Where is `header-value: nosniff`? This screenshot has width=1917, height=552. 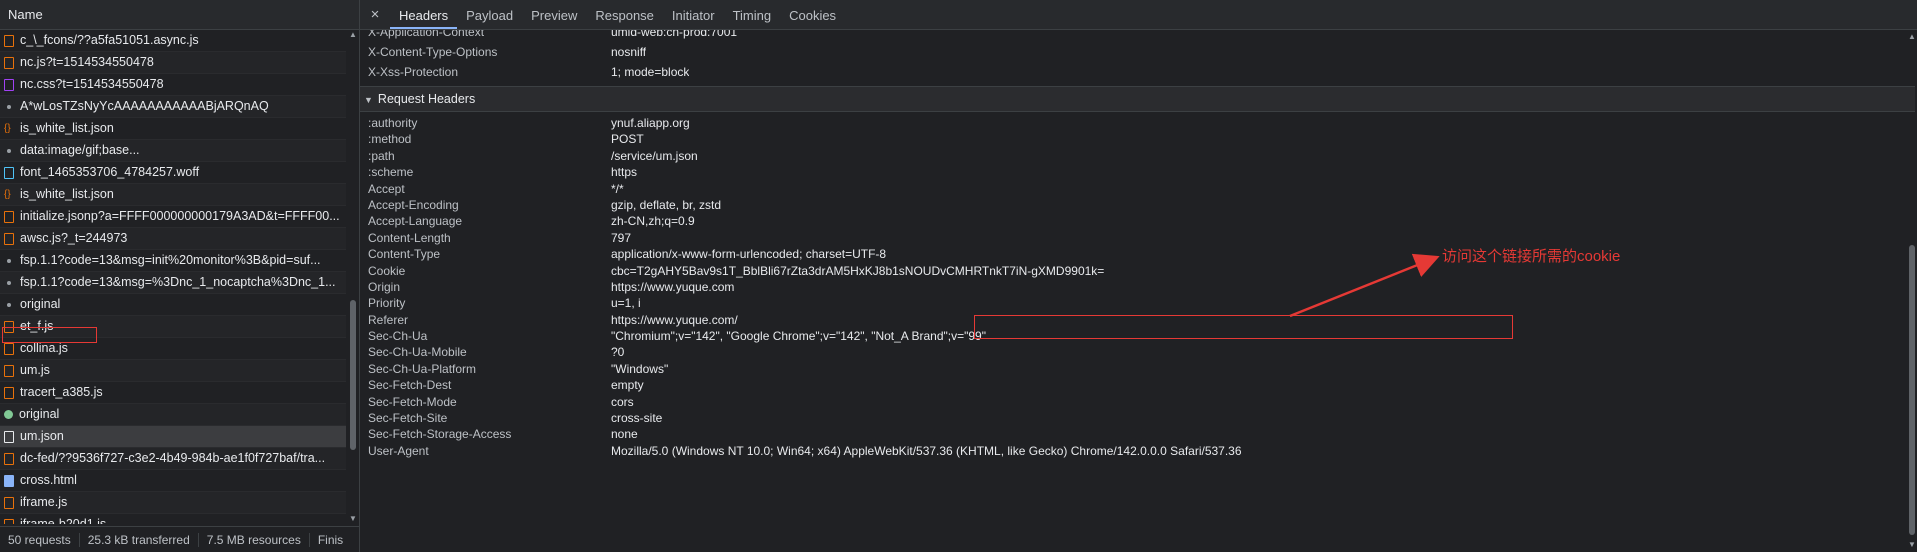 header-value: nosniff is located at coordinates (628, 52).